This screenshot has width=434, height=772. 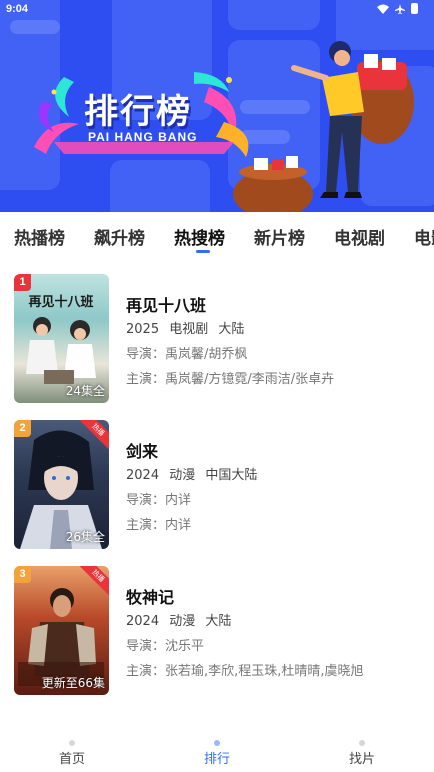 I want to click on item-meta: 2024 动漫 中国大陆, so click(x=275, y=474).